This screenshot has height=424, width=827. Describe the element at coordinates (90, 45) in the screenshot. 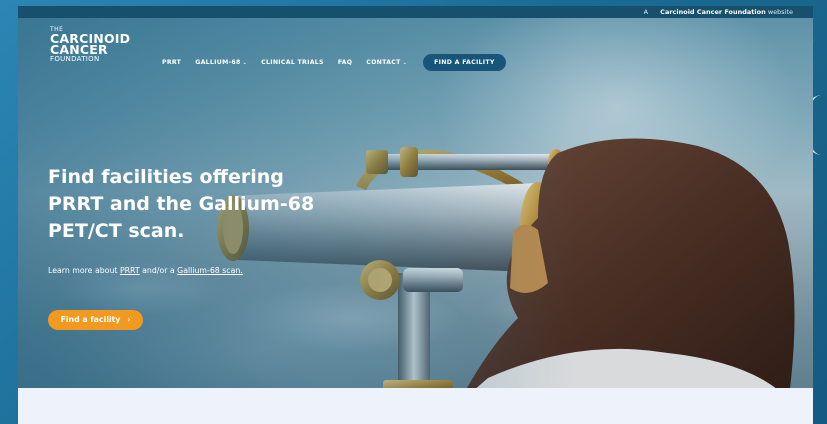

I see `site-logo: THE CARCINOID CANCER FOUNDATION` at that location.